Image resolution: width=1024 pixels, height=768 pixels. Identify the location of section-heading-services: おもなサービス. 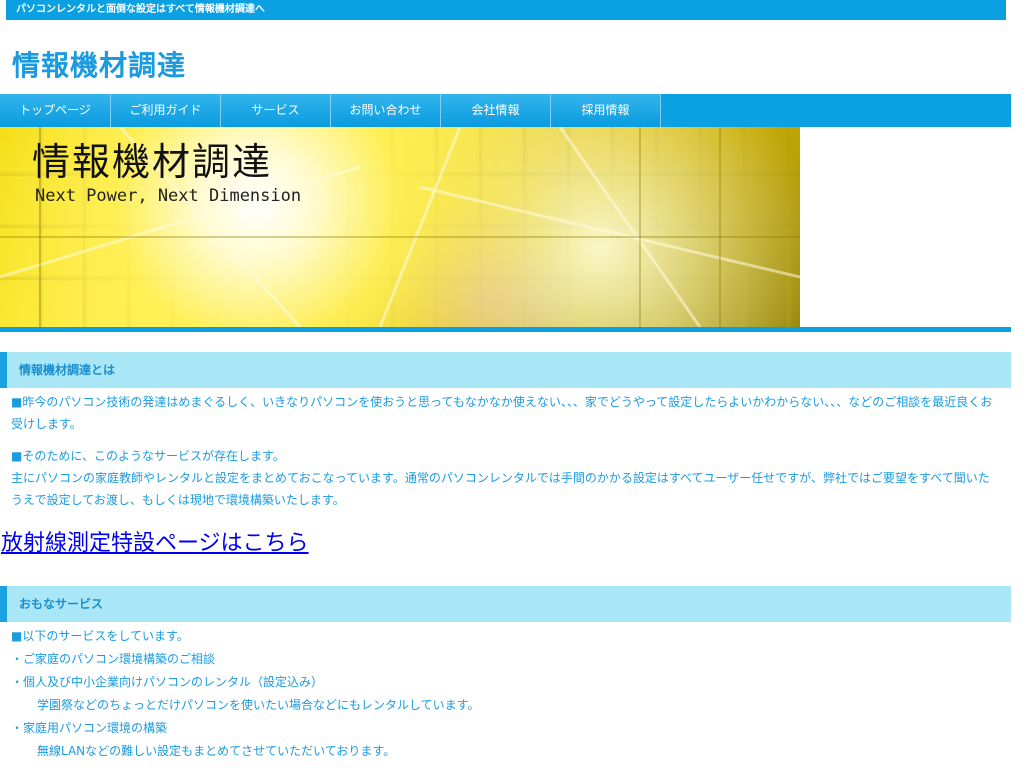
(505, 604).